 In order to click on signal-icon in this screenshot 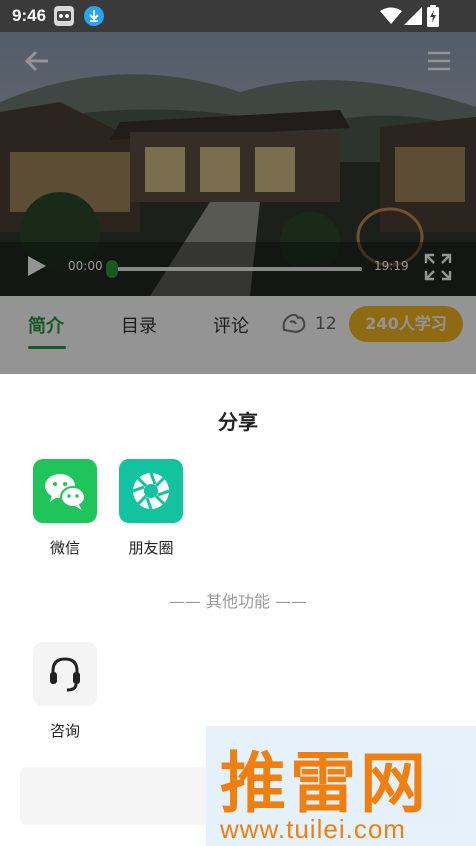, I will do `click(413, 16)`.